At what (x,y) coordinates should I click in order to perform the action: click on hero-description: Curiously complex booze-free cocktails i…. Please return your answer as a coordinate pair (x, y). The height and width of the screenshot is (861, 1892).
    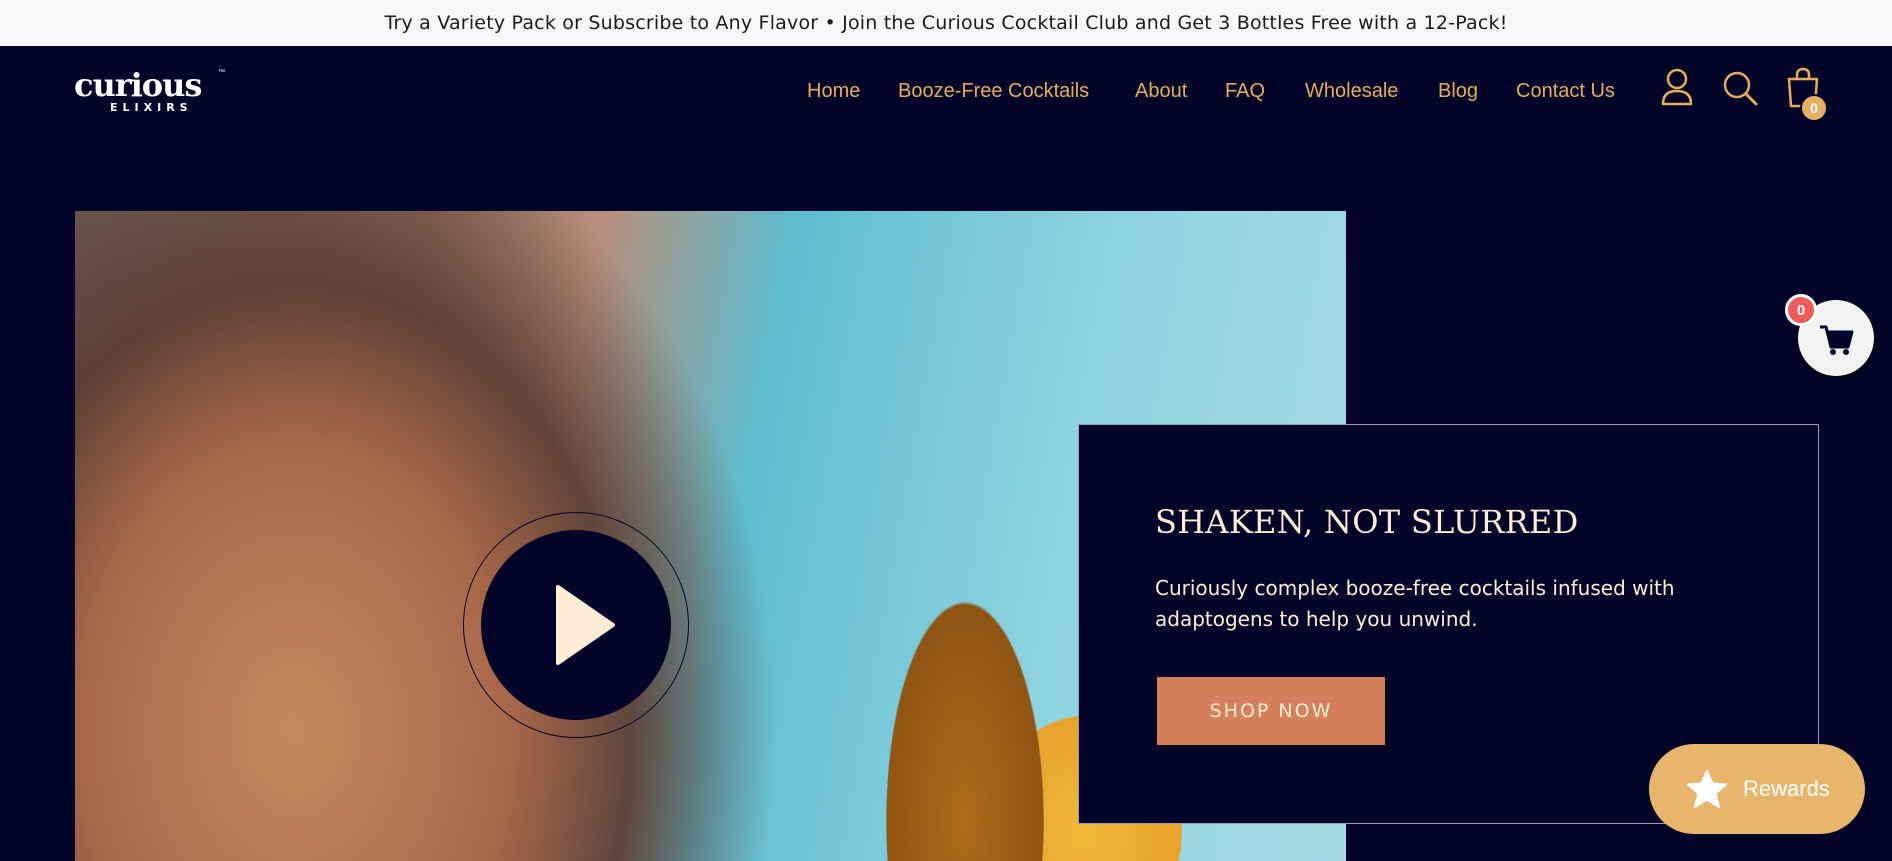
    Looking at the image, I should click on (1415, 603).